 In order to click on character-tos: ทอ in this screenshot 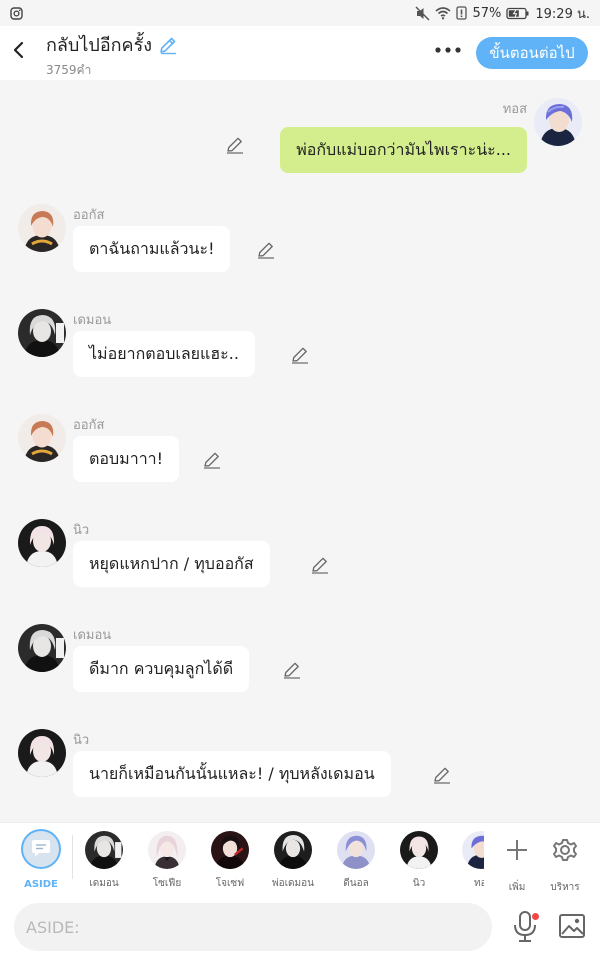, I will do `click(469, 861)`.